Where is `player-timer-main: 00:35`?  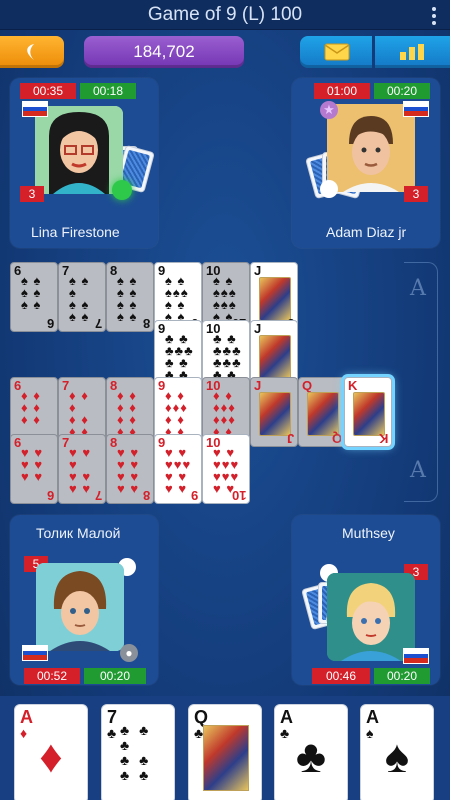 player-timer-main: 00:35 is located at coordinates (48, 91).